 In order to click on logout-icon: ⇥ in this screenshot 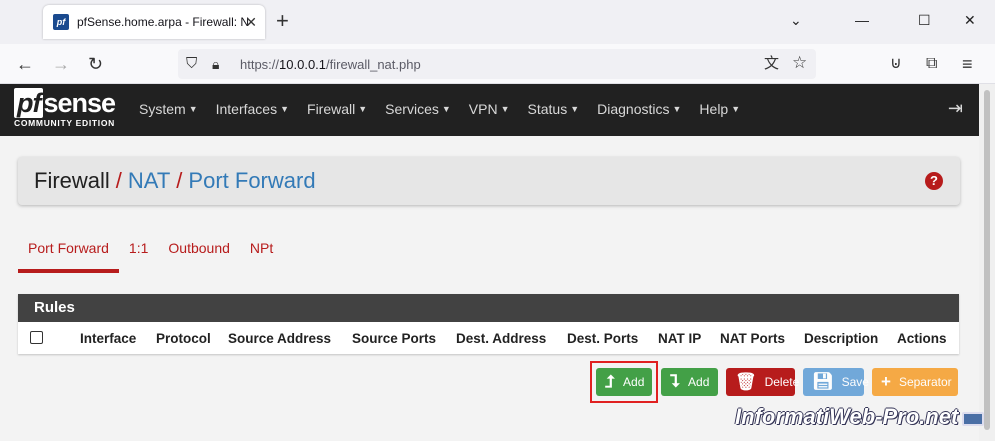, I will do `click(955, 108)`.